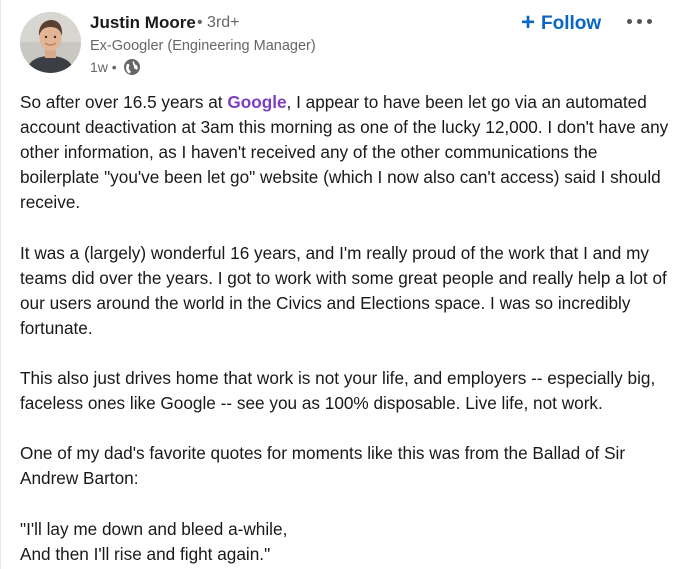 Image resolution: width=678 pixels, height=569 pixels. I want to click on post-meta: 1w •, so click(115, 67).